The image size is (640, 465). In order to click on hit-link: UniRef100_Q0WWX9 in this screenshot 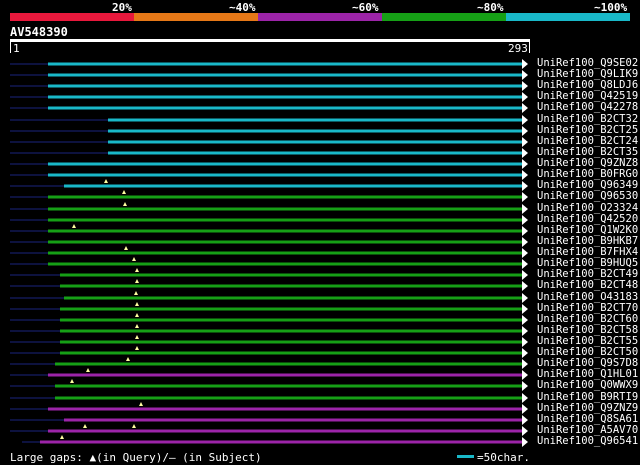, I will do `click(587, 385)`.